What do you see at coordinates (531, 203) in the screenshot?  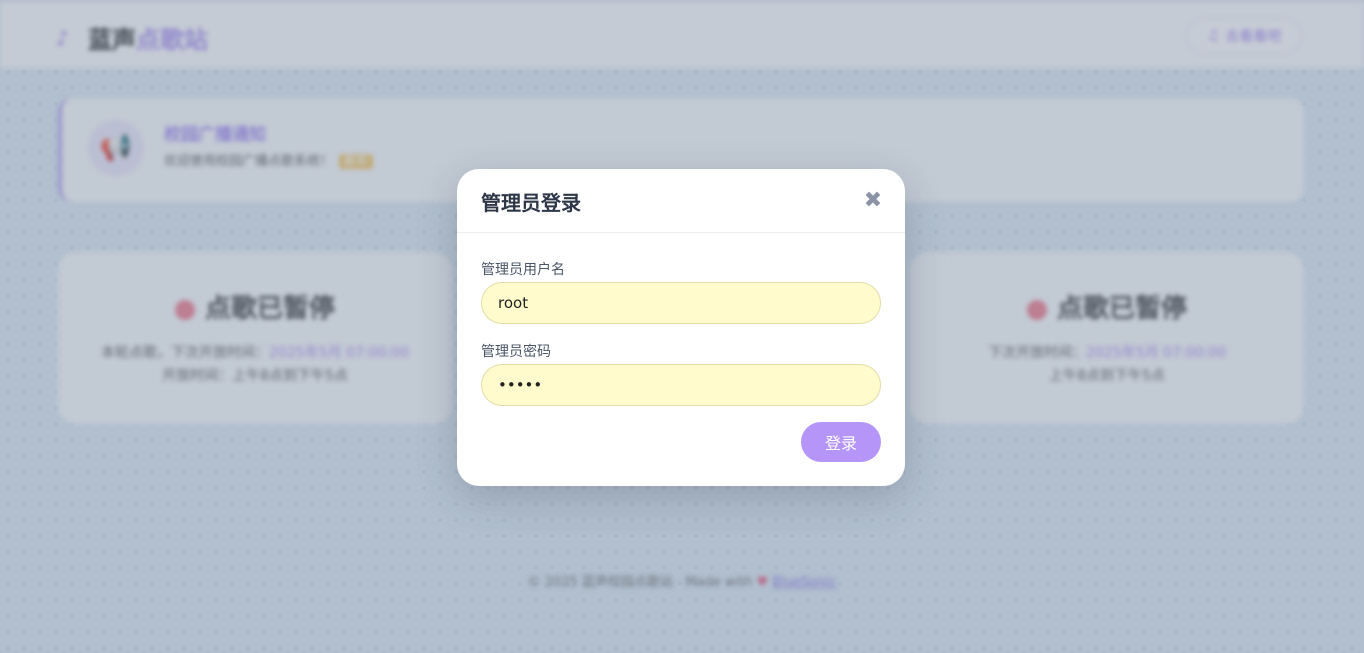 I see `modal-title: 管理员登录` at bounding box center [531, 203].